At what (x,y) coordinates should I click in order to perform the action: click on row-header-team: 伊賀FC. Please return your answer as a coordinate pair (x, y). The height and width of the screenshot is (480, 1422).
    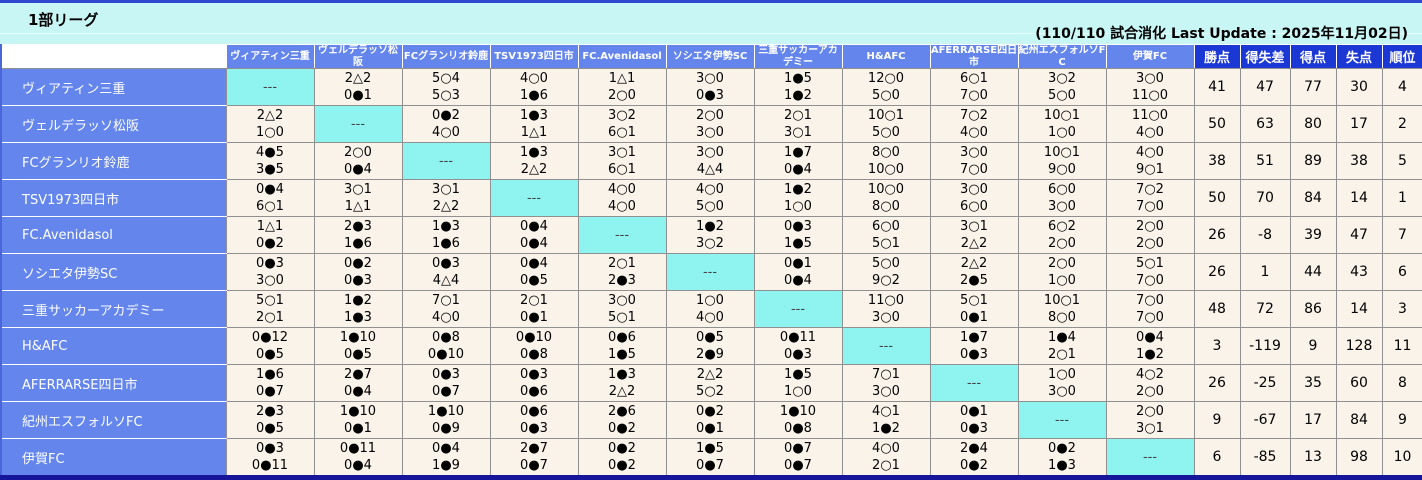
    Looking at the image, I should click on (113, 457).